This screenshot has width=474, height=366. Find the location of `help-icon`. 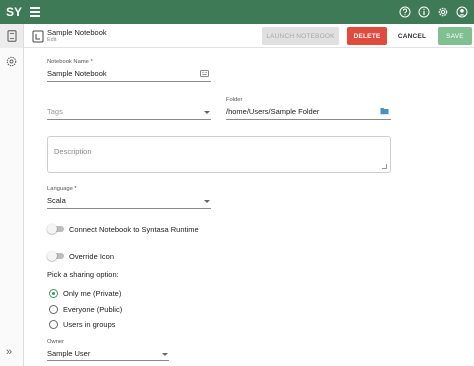

help-icon is located at coordinates (405, 12).